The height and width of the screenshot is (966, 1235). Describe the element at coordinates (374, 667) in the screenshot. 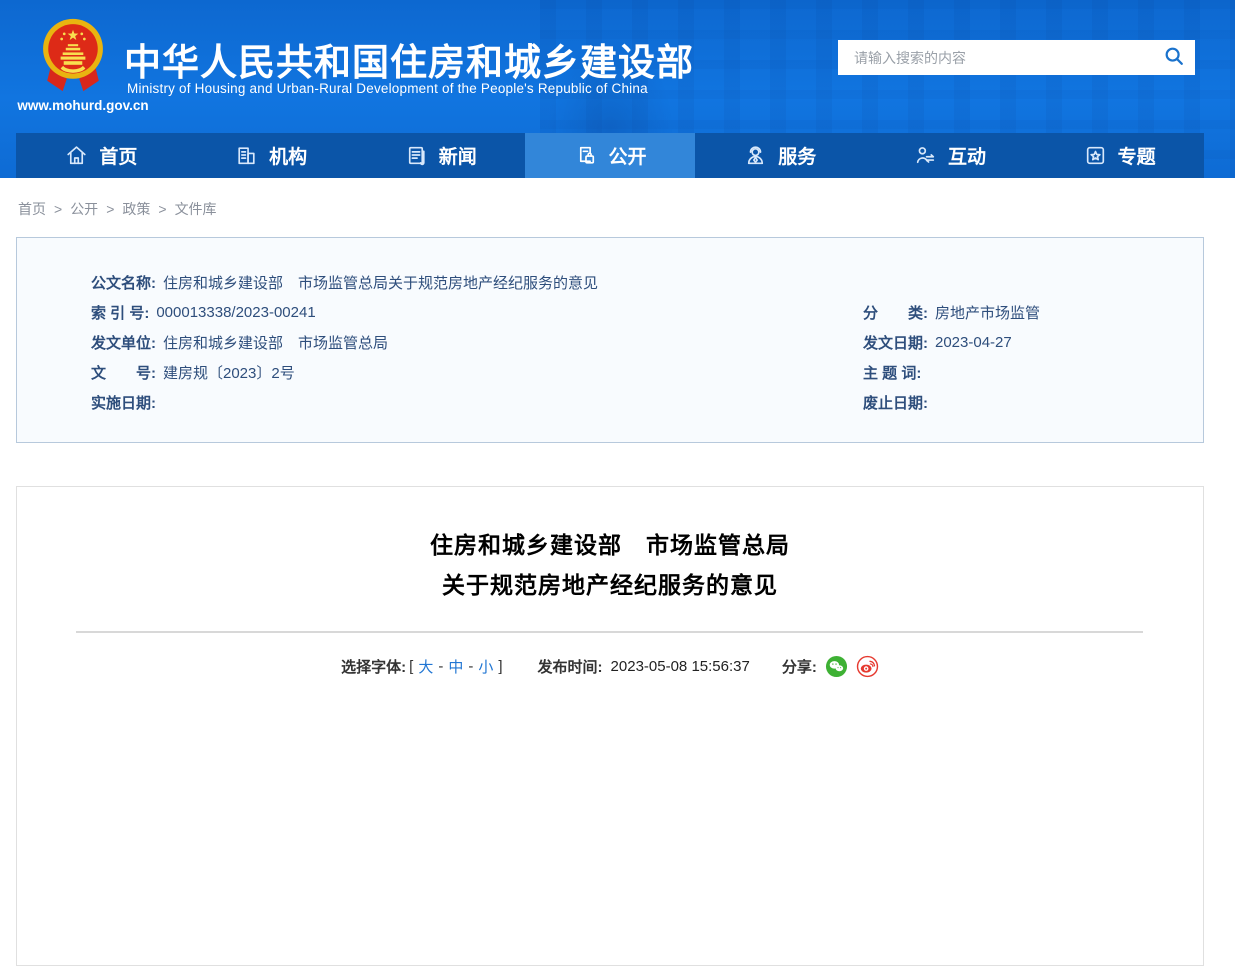

I see `font-size-label: 选择字体:` at that location.